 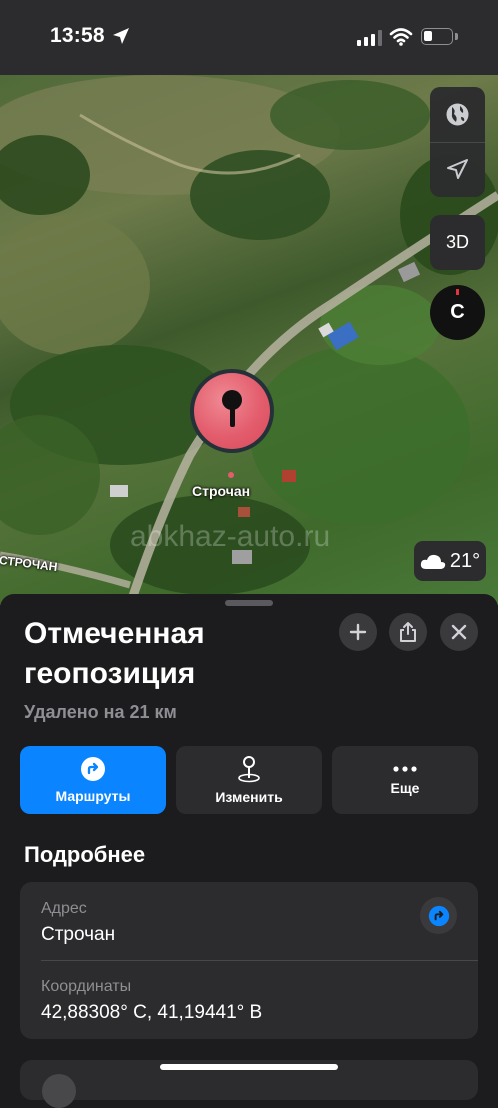 What do you see at coordinates (457, 114) in the screenshot?
I see `globe-icon` at bounding box center [457, 114].